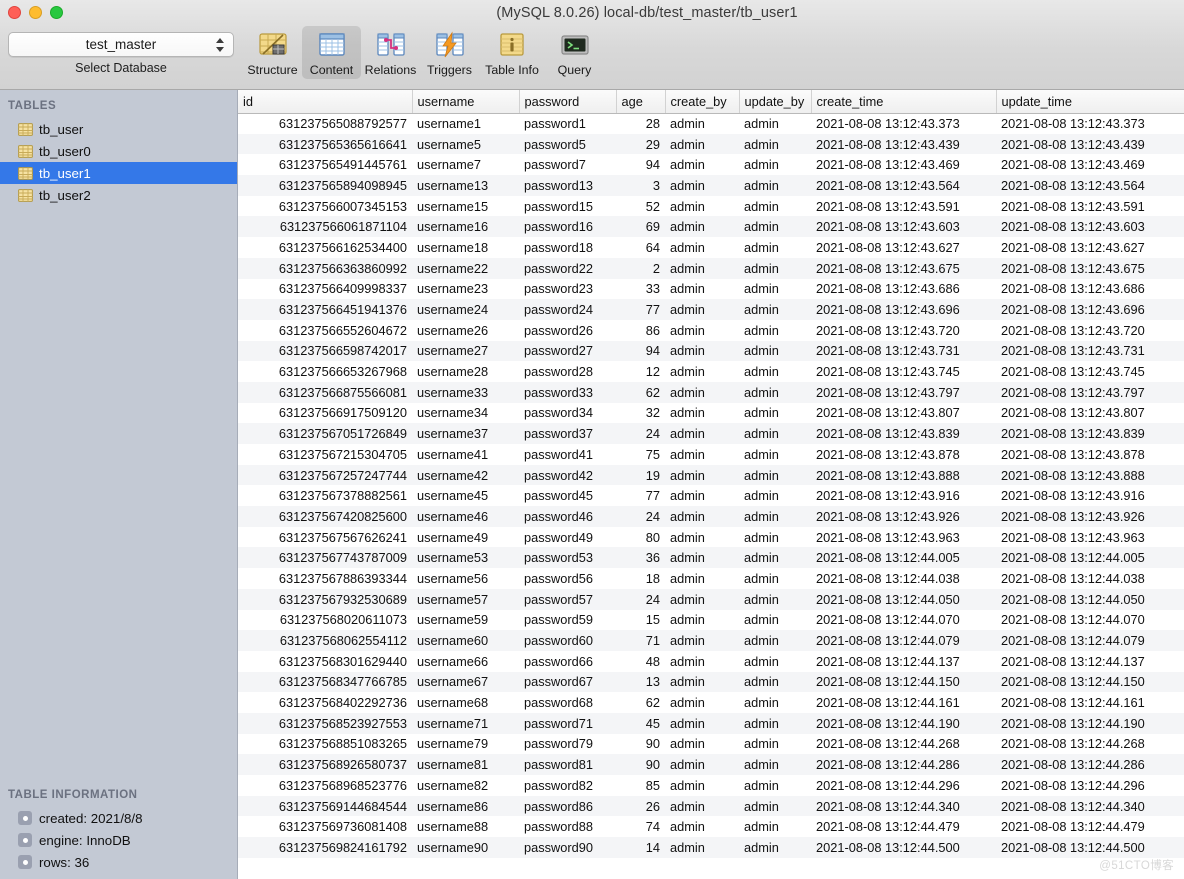 The image size is (1184, 879). What do you see at coordinates (567, 123) in the screenshot?
I see `cell-password: password1` at bounding box center [567, 123].